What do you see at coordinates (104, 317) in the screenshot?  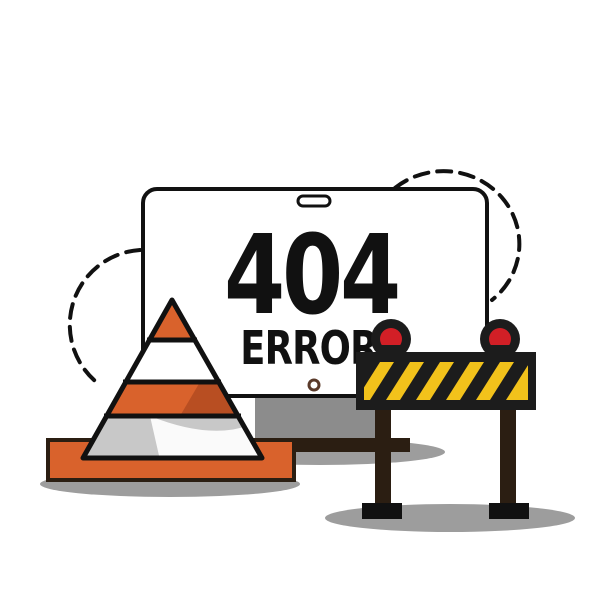 I see `dashed-circle-left` at bounding box center [104, 317].